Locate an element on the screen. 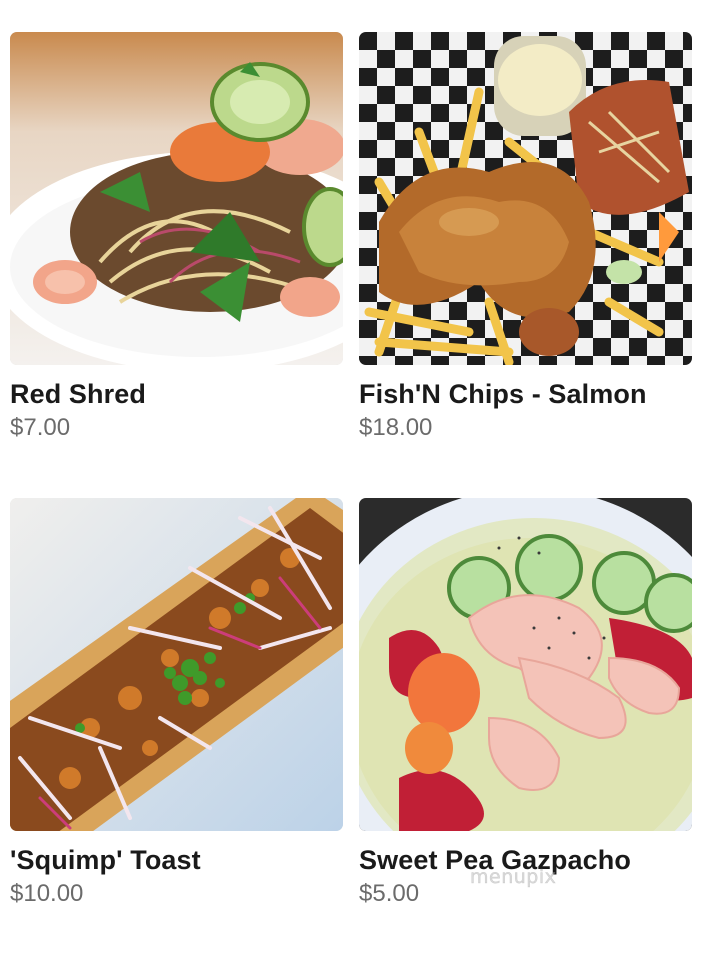 The height and width of the screenshot is (960, 702). menu-item-name: Sweet Pea Gazpacho is located at coordinates (495, 860).